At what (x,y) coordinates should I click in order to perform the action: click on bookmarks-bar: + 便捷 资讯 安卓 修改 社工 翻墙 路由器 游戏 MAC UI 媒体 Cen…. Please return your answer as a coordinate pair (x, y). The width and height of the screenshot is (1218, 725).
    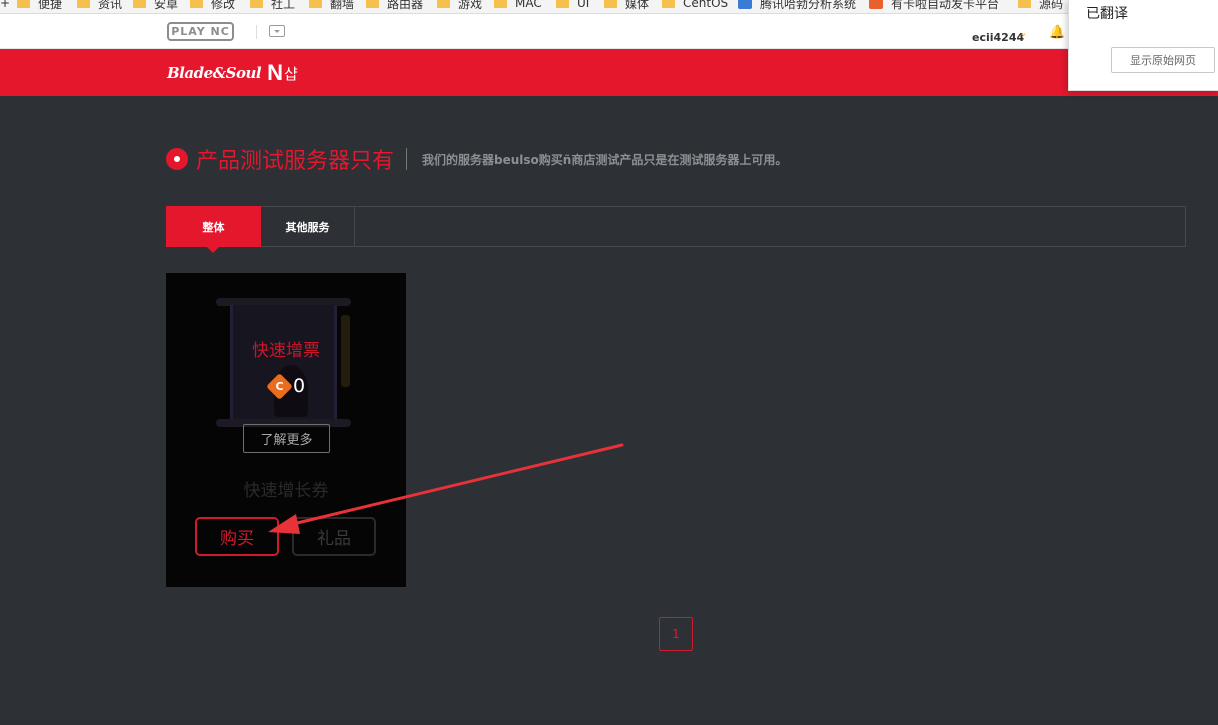
    Looking at the image, I should click on (609, 7).